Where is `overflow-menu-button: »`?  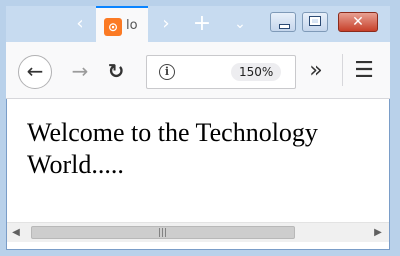
overflow-menu-button: » is located at coordinates (316, 71).